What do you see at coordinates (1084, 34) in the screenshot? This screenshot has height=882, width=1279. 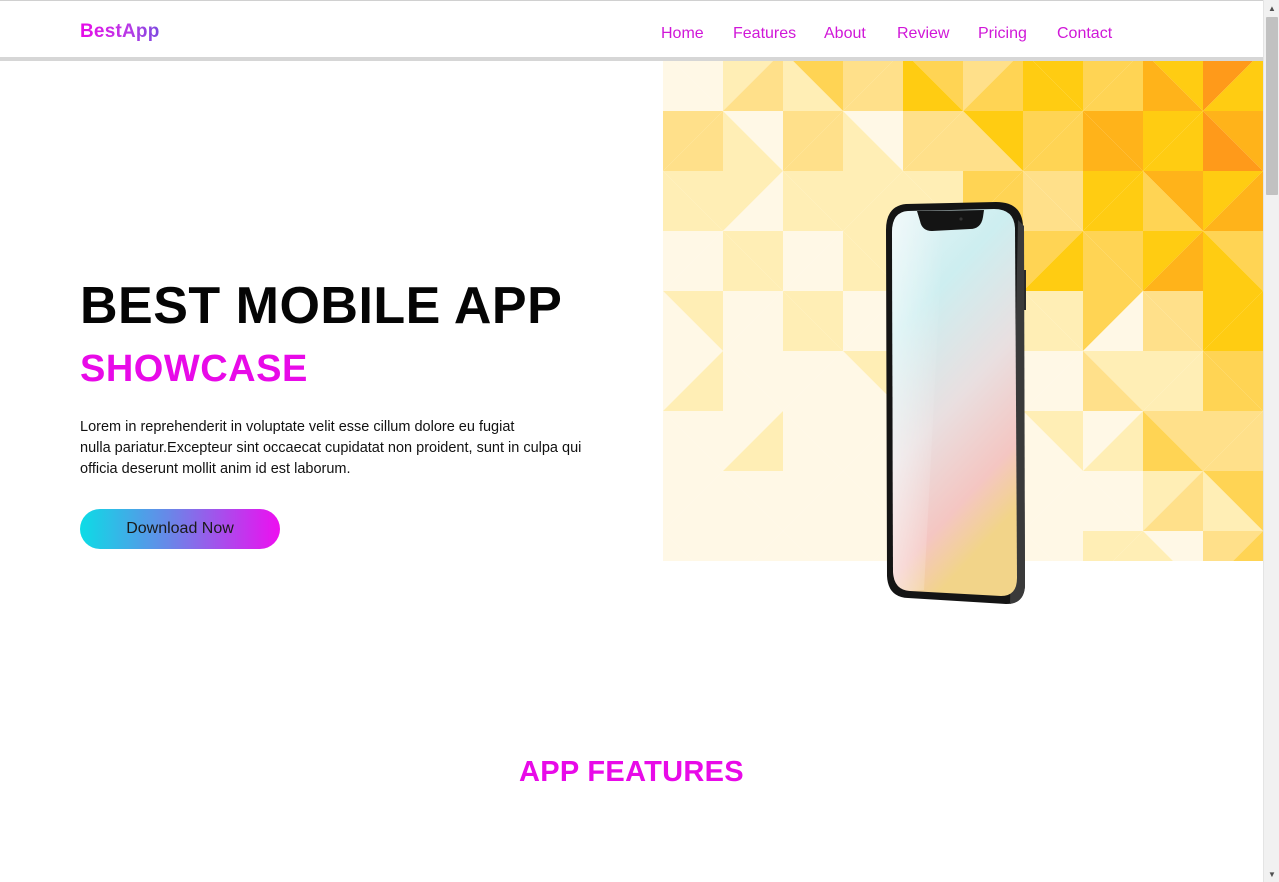 I see `nav-link-contact: Contact` at bounding box center [1084, 34].